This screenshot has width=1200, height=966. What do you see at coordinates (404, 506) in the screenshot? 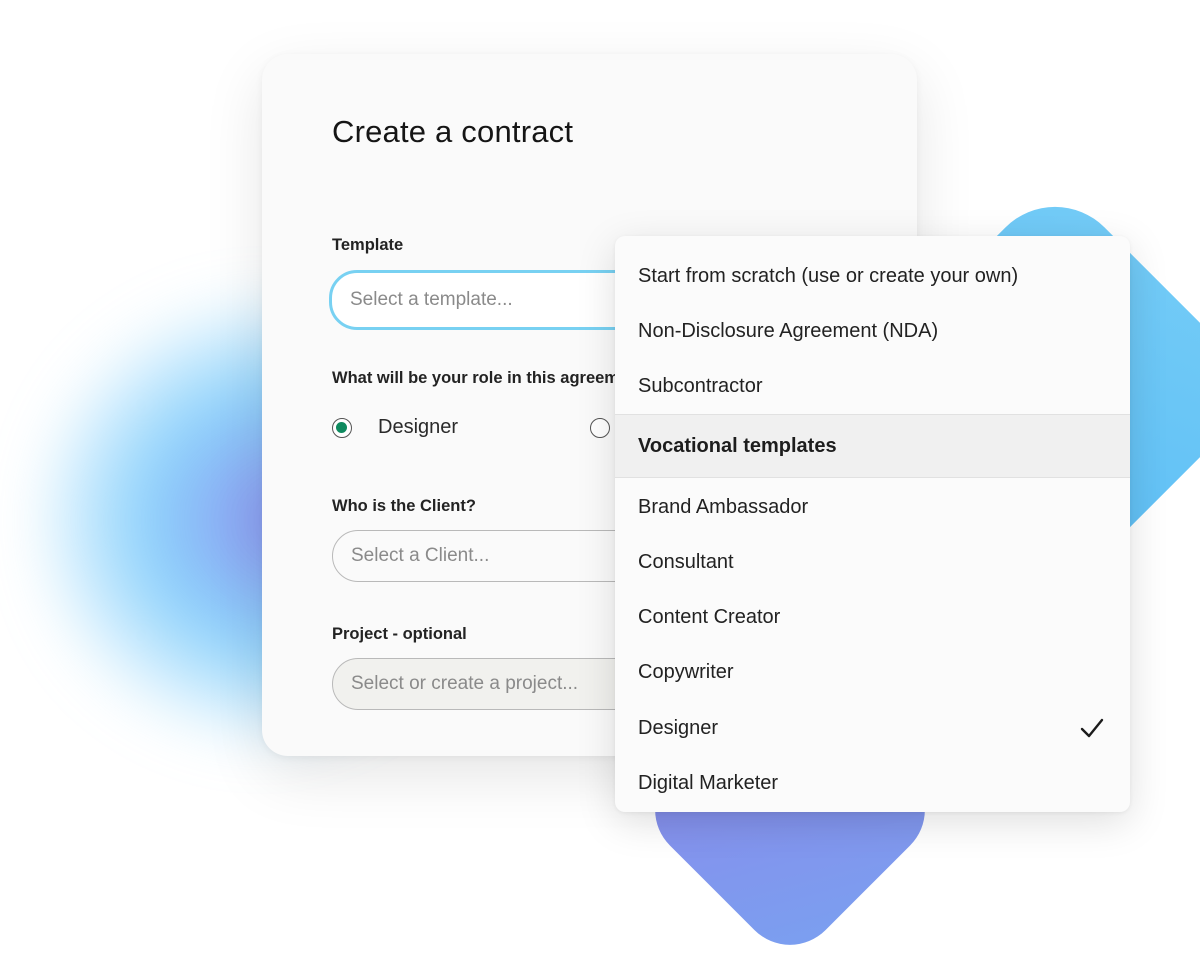
I see `client-label: Who is the Client?` at bounding box center [404, 506].